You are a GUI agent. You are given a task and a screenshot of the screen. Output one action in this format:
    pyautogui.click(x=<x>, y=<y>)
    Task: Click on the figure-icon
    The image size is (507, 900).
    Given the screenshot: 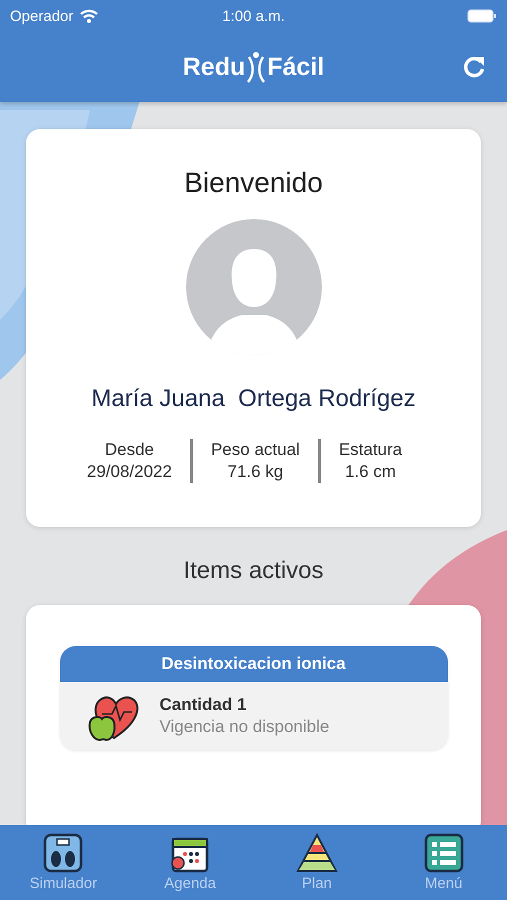 What is the action you would take?
    pyautogui.click(x=256, y=67)
    